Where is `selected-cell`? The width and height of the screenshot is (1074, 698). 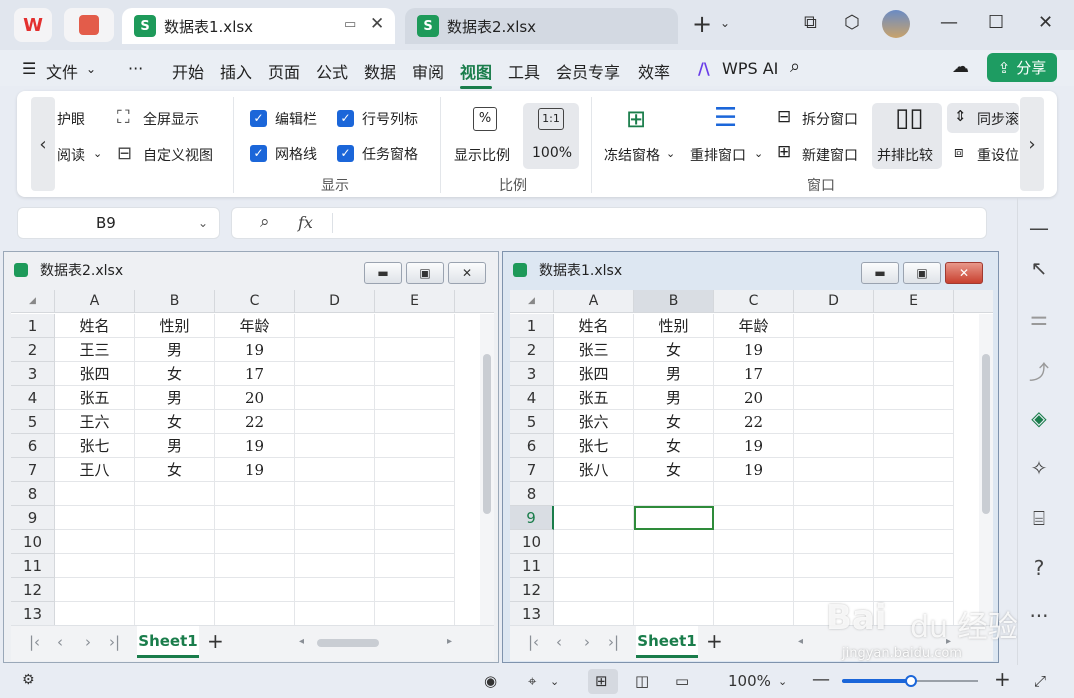 selected-cell is located at coordinates (674, 518).